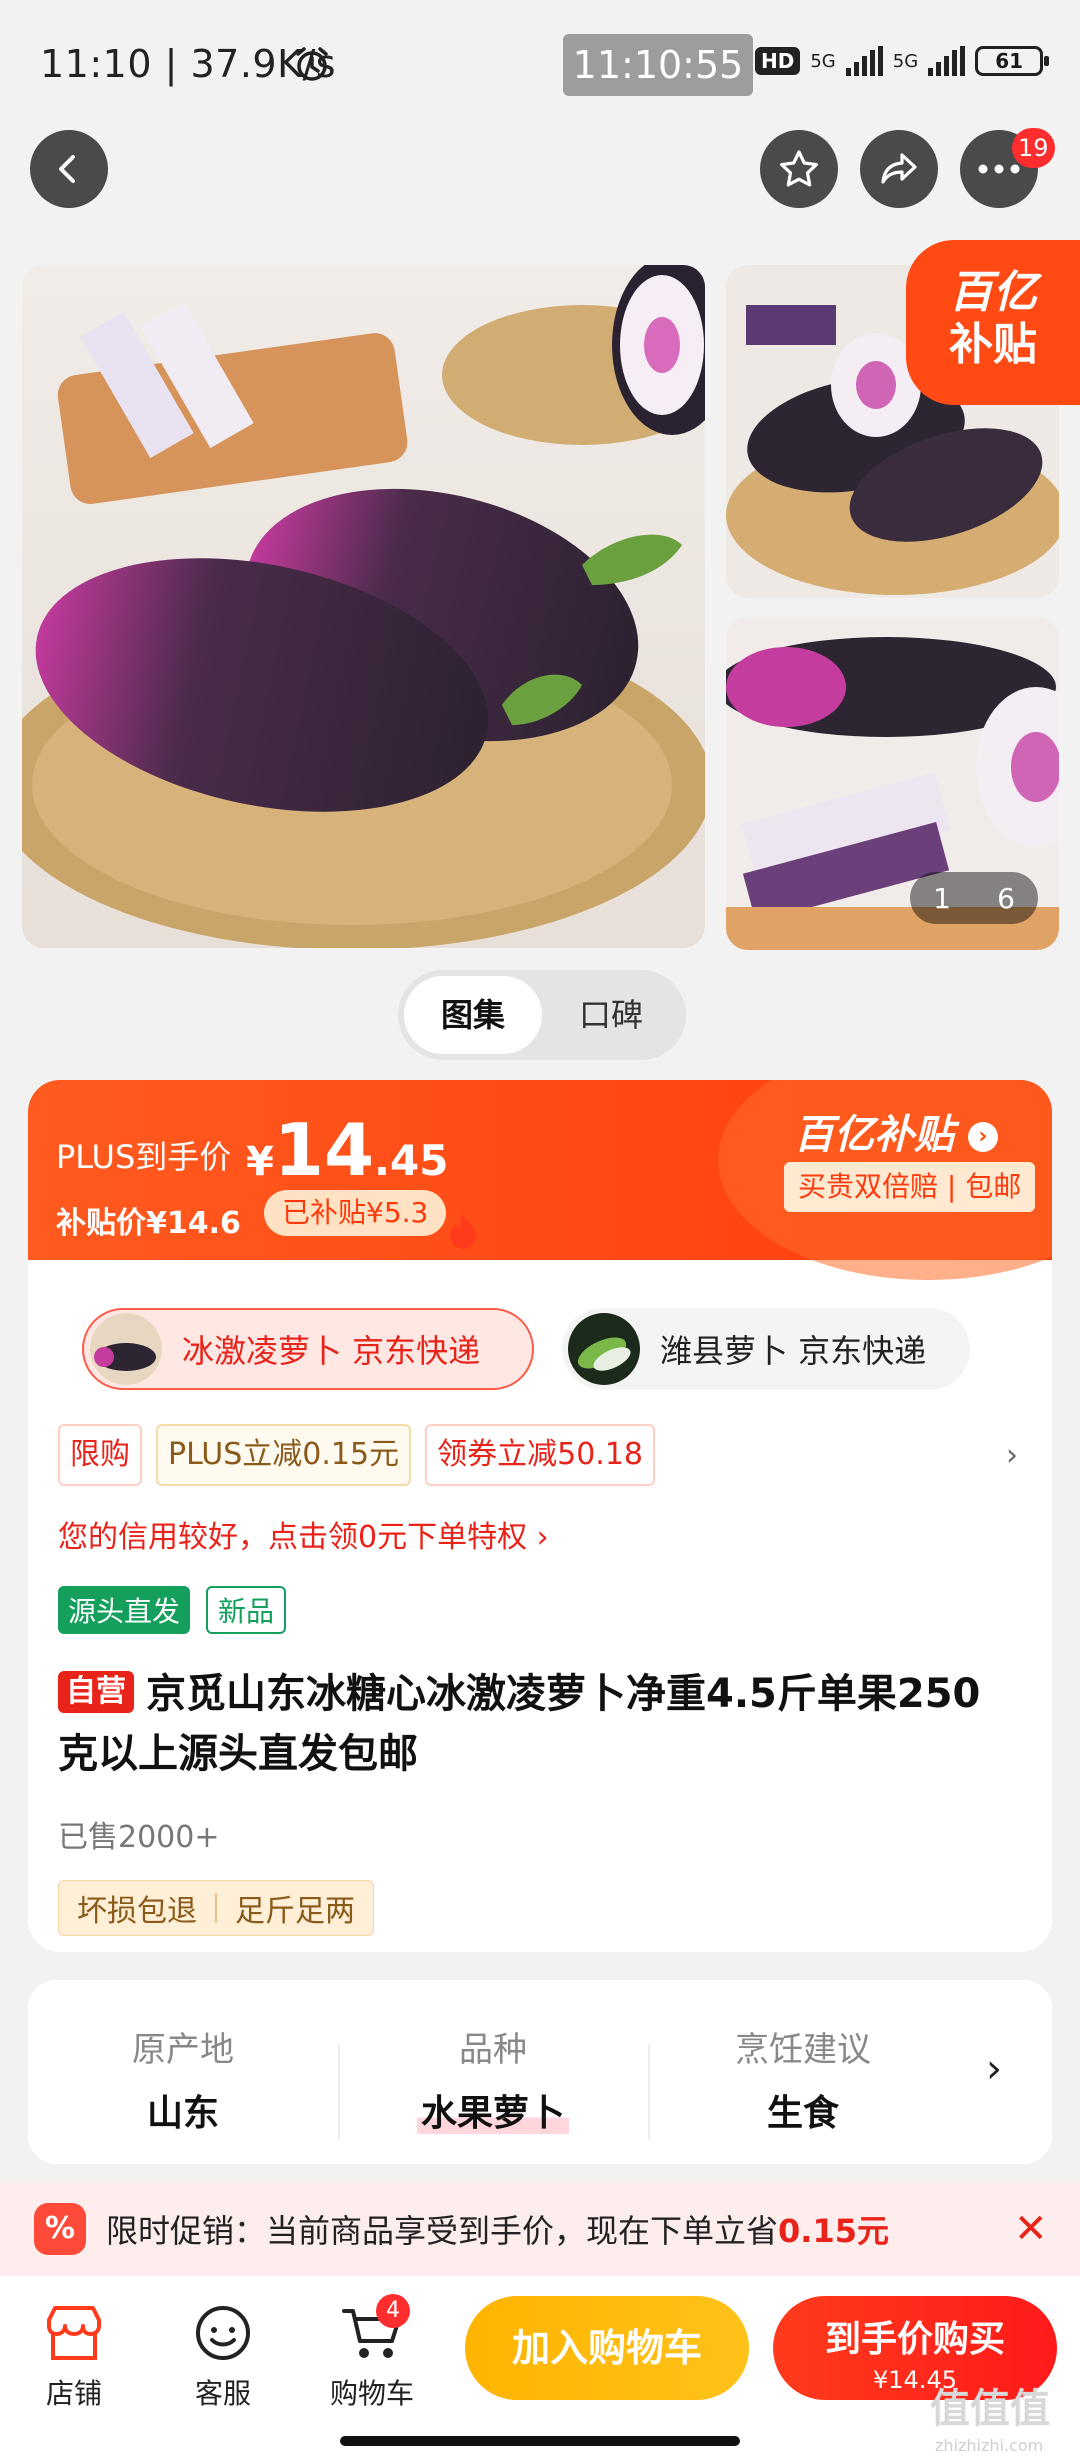 The height and width of the screenshot is (2460, 1080). What do you see at coordinates (1012, 61) in the screenshot?
I see `battery-icon: 61` at bounding box center [1012, 61].